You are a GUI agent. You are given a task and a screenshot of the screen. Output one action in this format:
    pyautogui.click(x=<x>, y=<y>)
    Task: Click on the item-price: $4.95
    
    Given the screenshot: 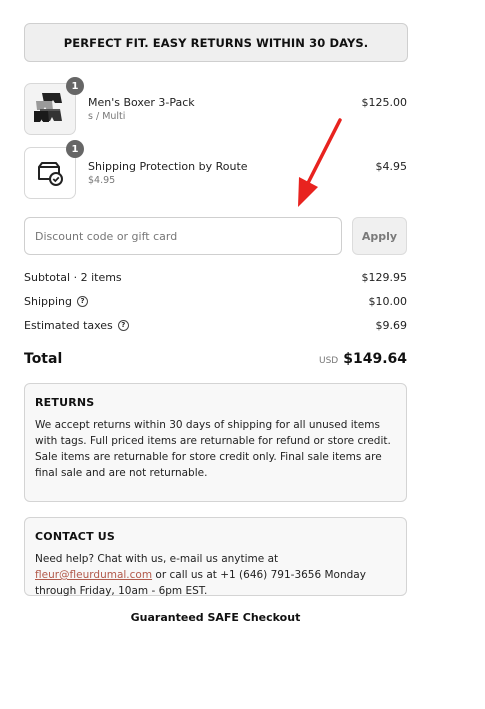 What is the action you would take?
    pyautogui.click(x=391, y=166)
    